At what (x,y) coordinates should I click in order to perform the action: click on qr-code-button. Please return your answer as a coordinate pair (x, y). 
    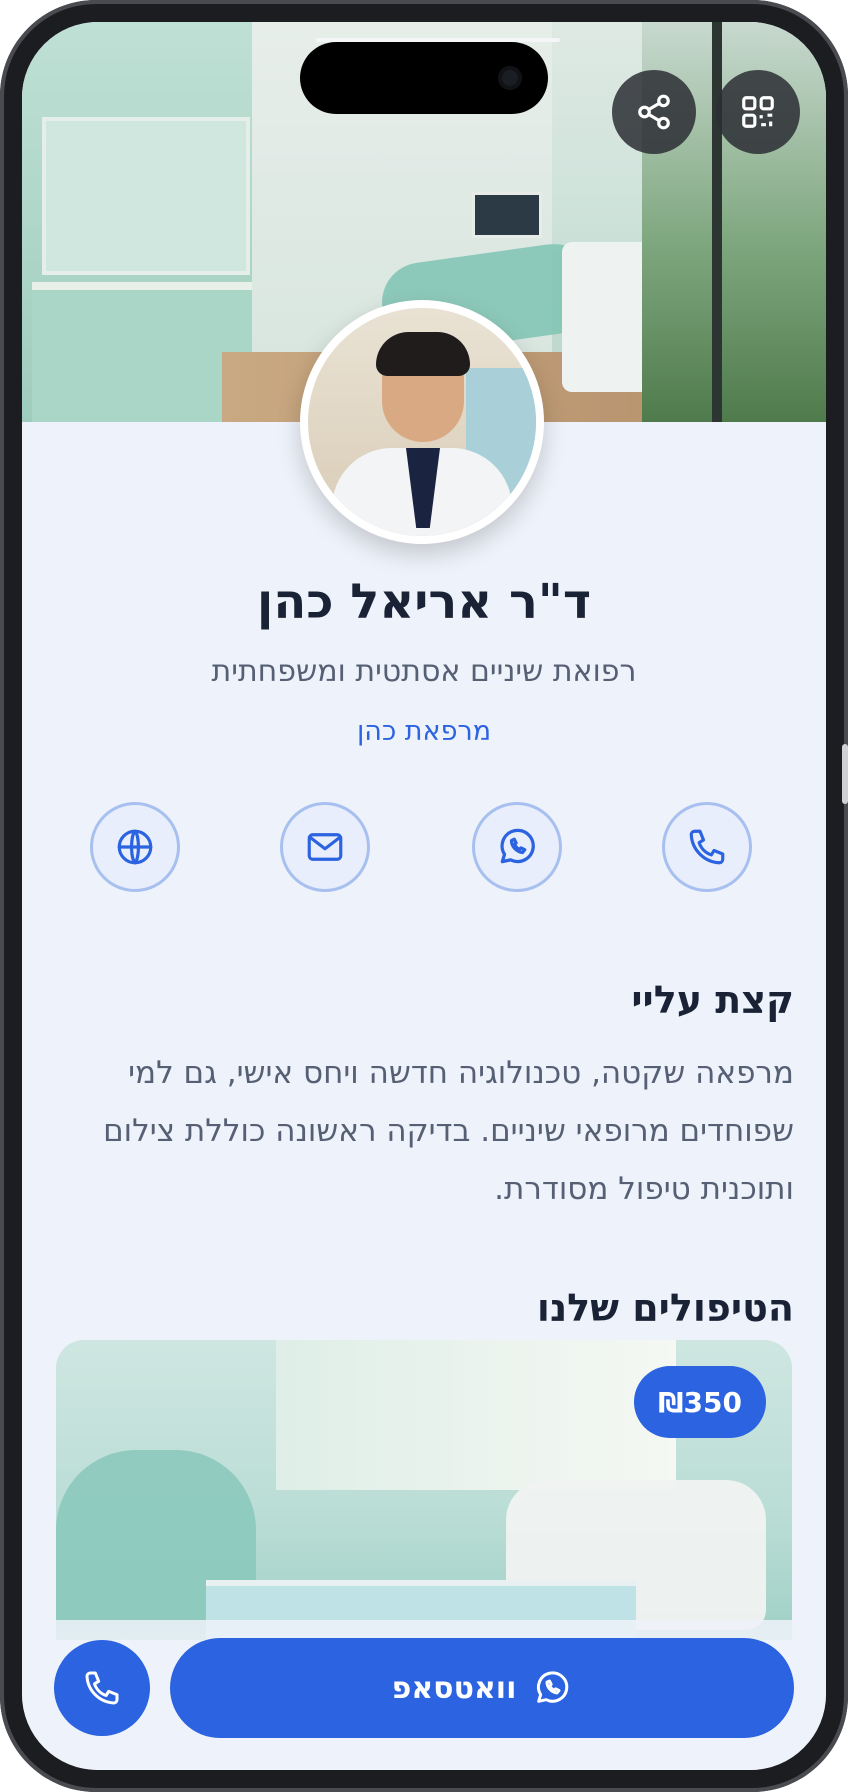
    Looking at the image, I should click on (758, 112).